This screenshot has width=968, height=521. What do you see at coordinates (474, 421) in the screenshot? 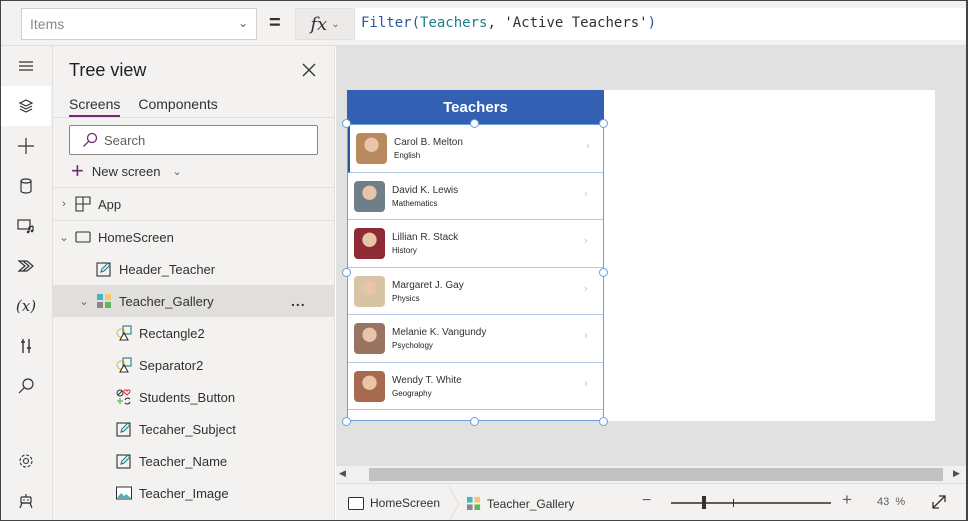
I see `resize-handle-bottom` at bounding box center [474, 421].